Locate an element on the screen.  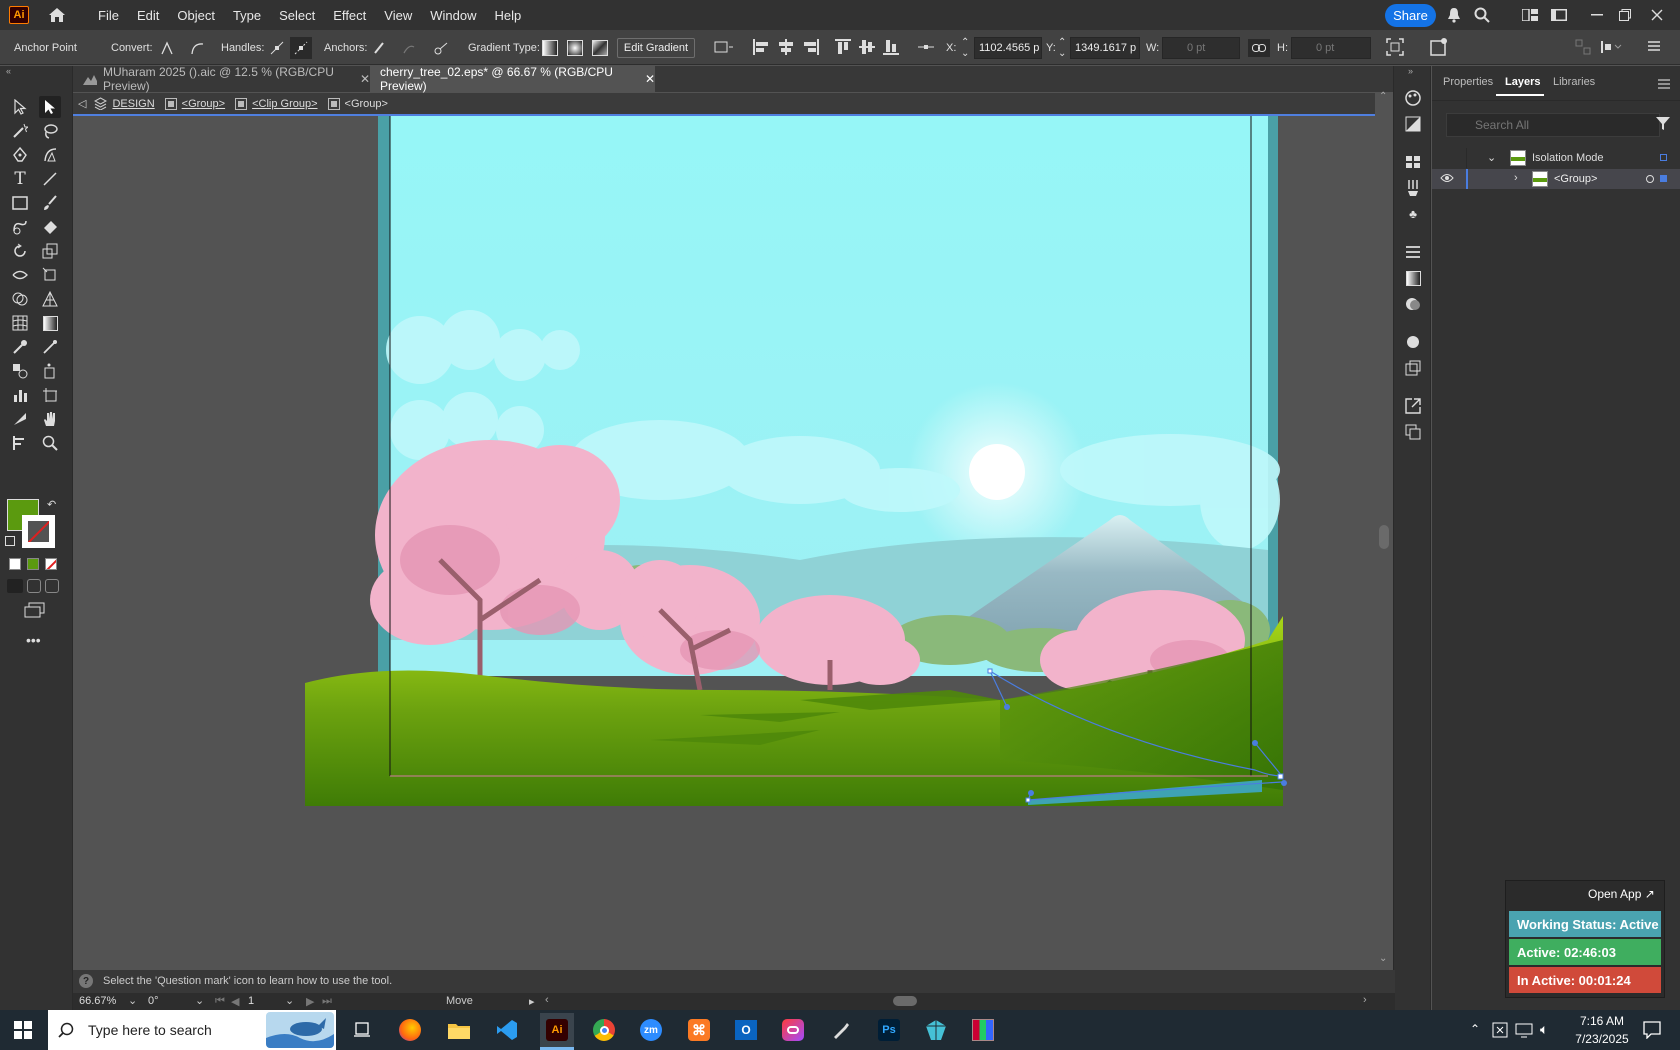
y-field: 1349.1617 p is located at coordinates (1105, 48).